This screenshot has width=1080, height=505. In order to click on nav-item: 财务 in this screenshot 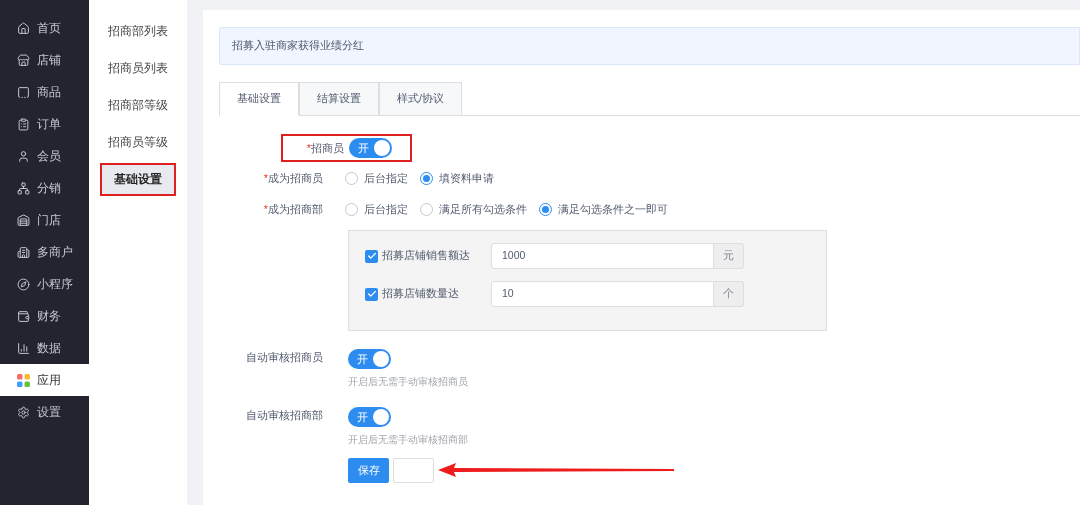, I will do `click(44, 316)`.